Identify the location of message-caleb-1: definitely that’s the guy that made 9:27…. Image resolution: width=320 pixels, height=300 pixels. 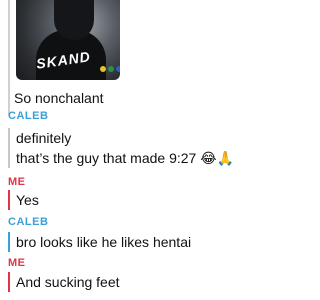
(121, 148).